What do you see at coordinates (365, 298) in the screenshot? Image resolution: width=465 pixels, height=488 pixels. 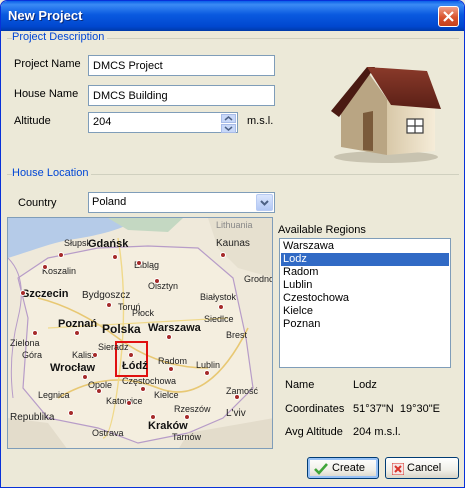 I see `list-item: Czestochowa` at bounding box center [365, 298].